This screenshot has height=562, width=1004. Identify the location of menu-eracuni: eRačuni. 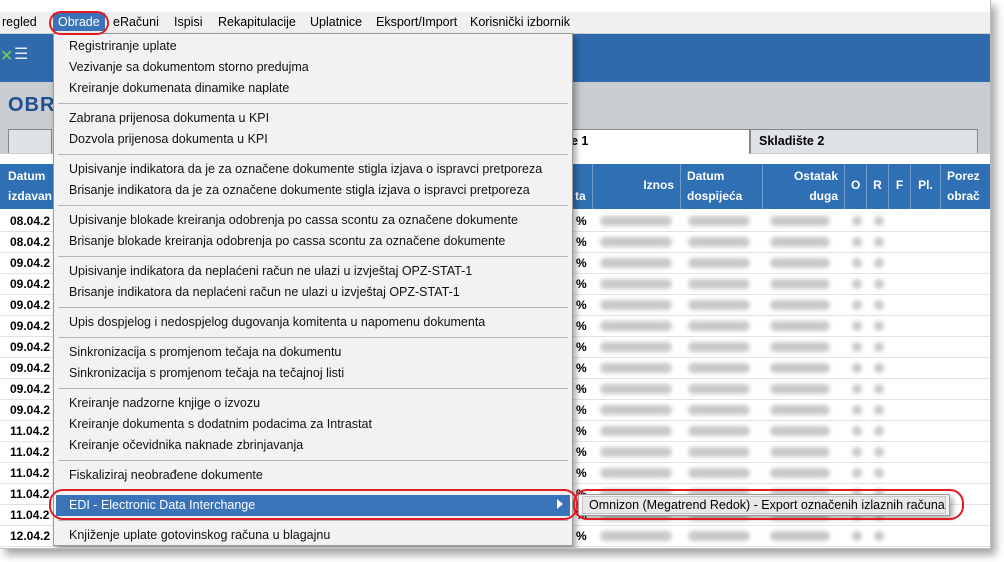
(136, 22).